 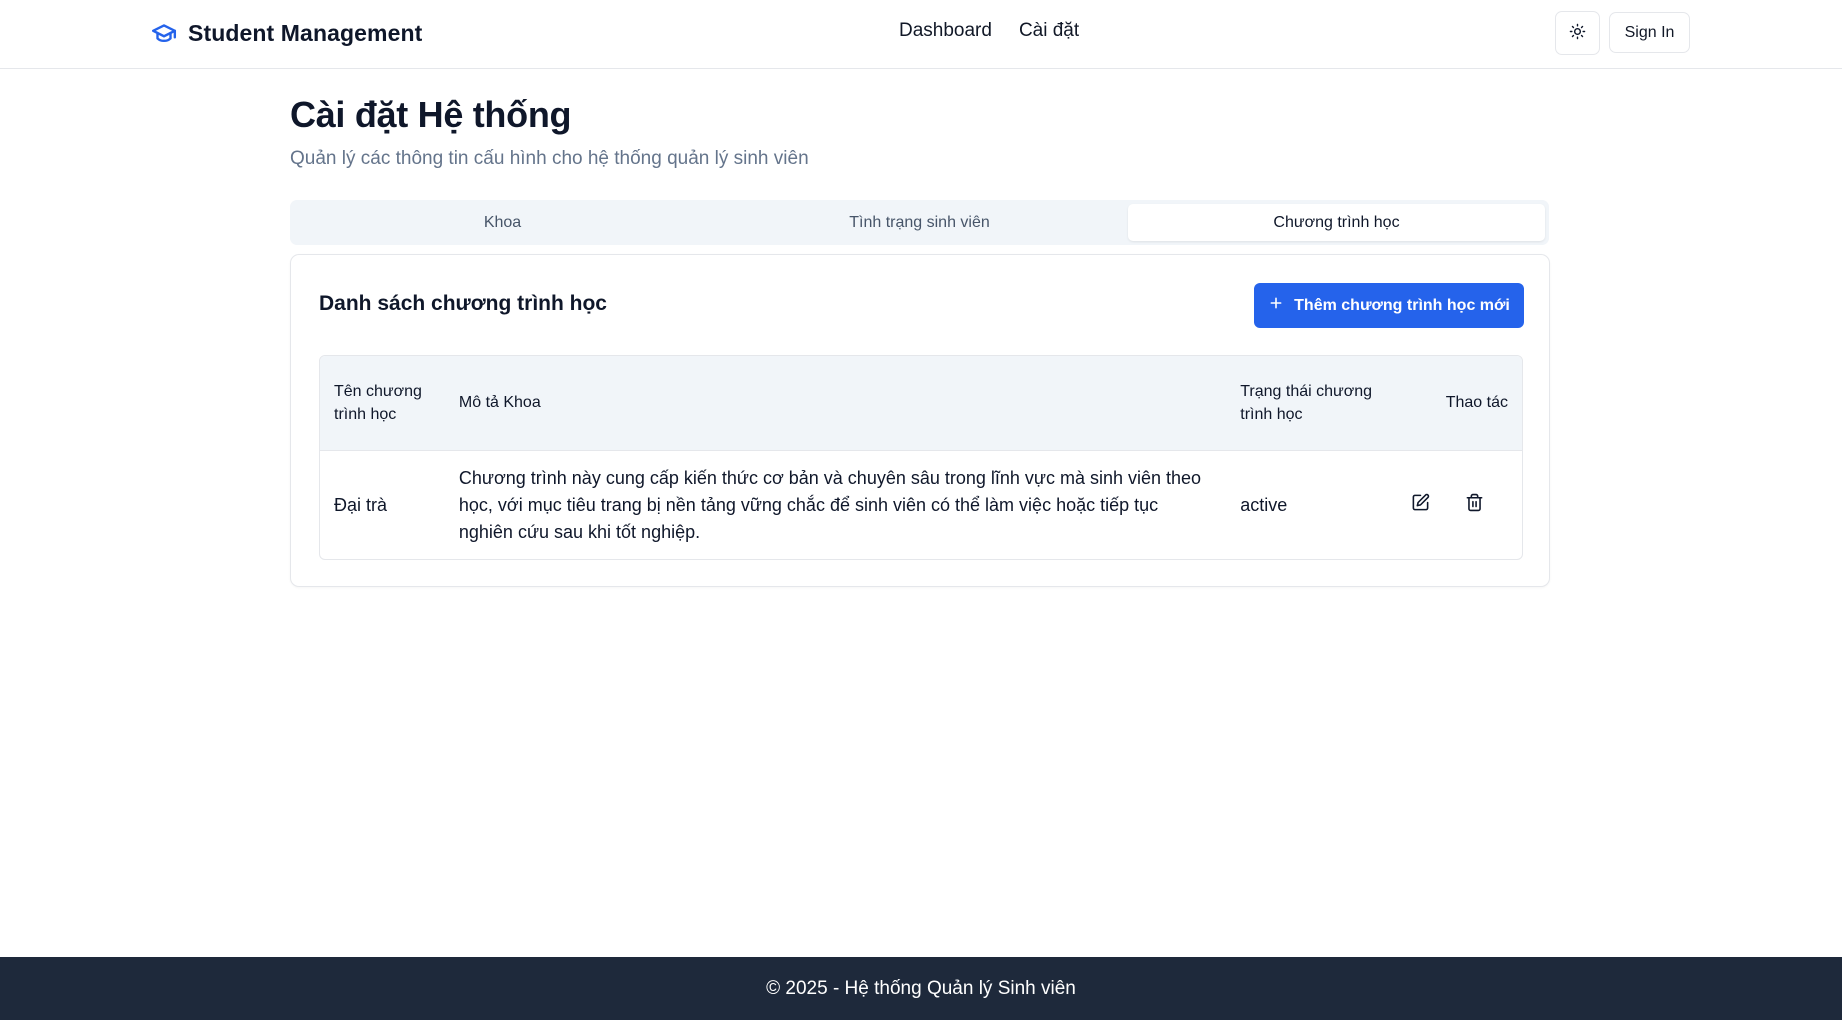 I want to click on add-program-button: Thêm chương trình học mới, so click(x=1389, y=305).